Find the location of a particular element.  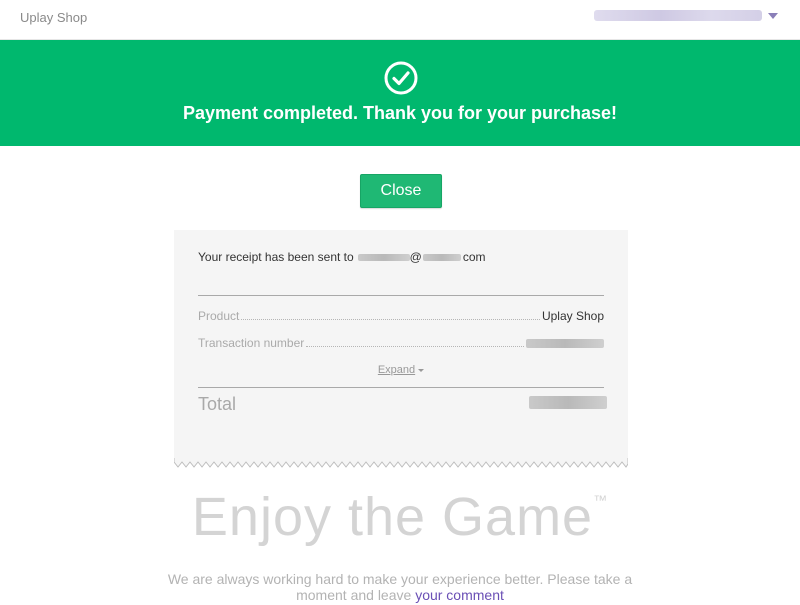

product-row: Product Uplay Shop is located at coordinates (401, 316).